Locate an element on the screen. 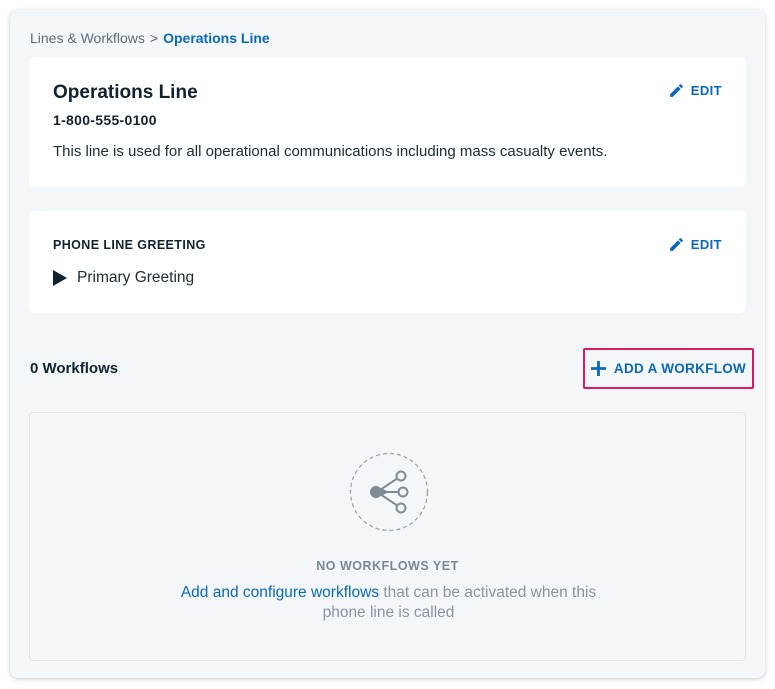 Image resolution: width=775 pixels, height=689 pixels. workflow-share-icon is located at coordinates (389, 492).